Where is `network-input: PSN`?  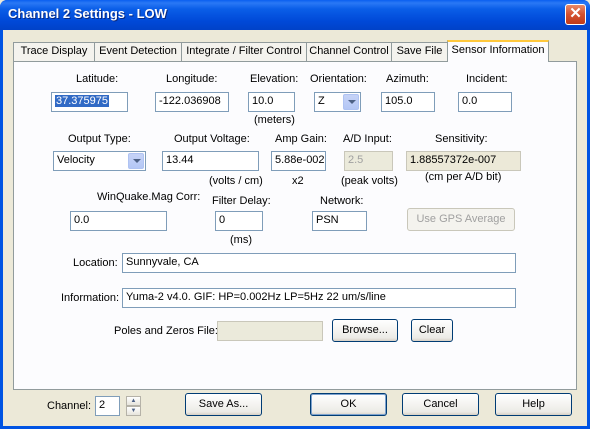
network-input: PSN is located at coordinates (339, 221).